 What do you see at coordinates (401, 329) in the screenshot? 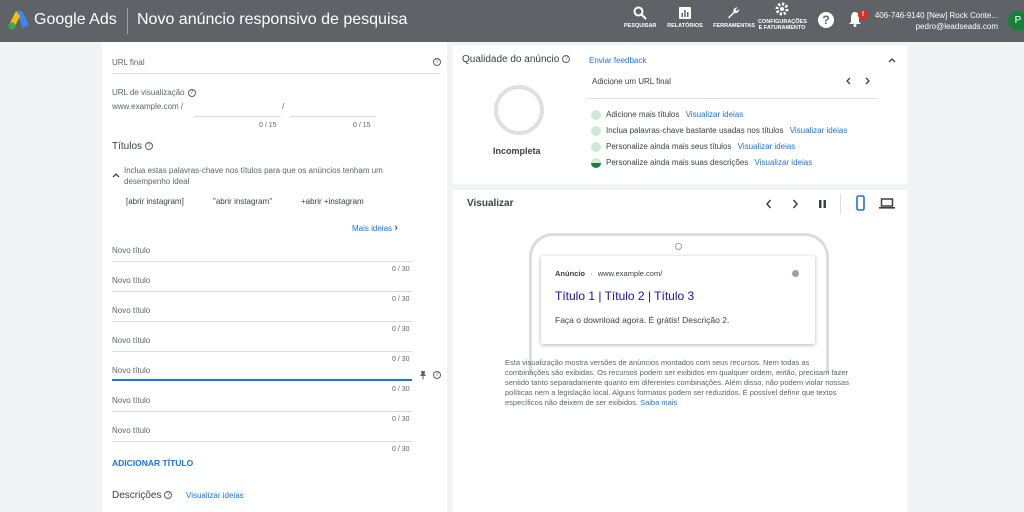
I see `headline-3-counter: 0 / 30` at bounding box center [401, 329].